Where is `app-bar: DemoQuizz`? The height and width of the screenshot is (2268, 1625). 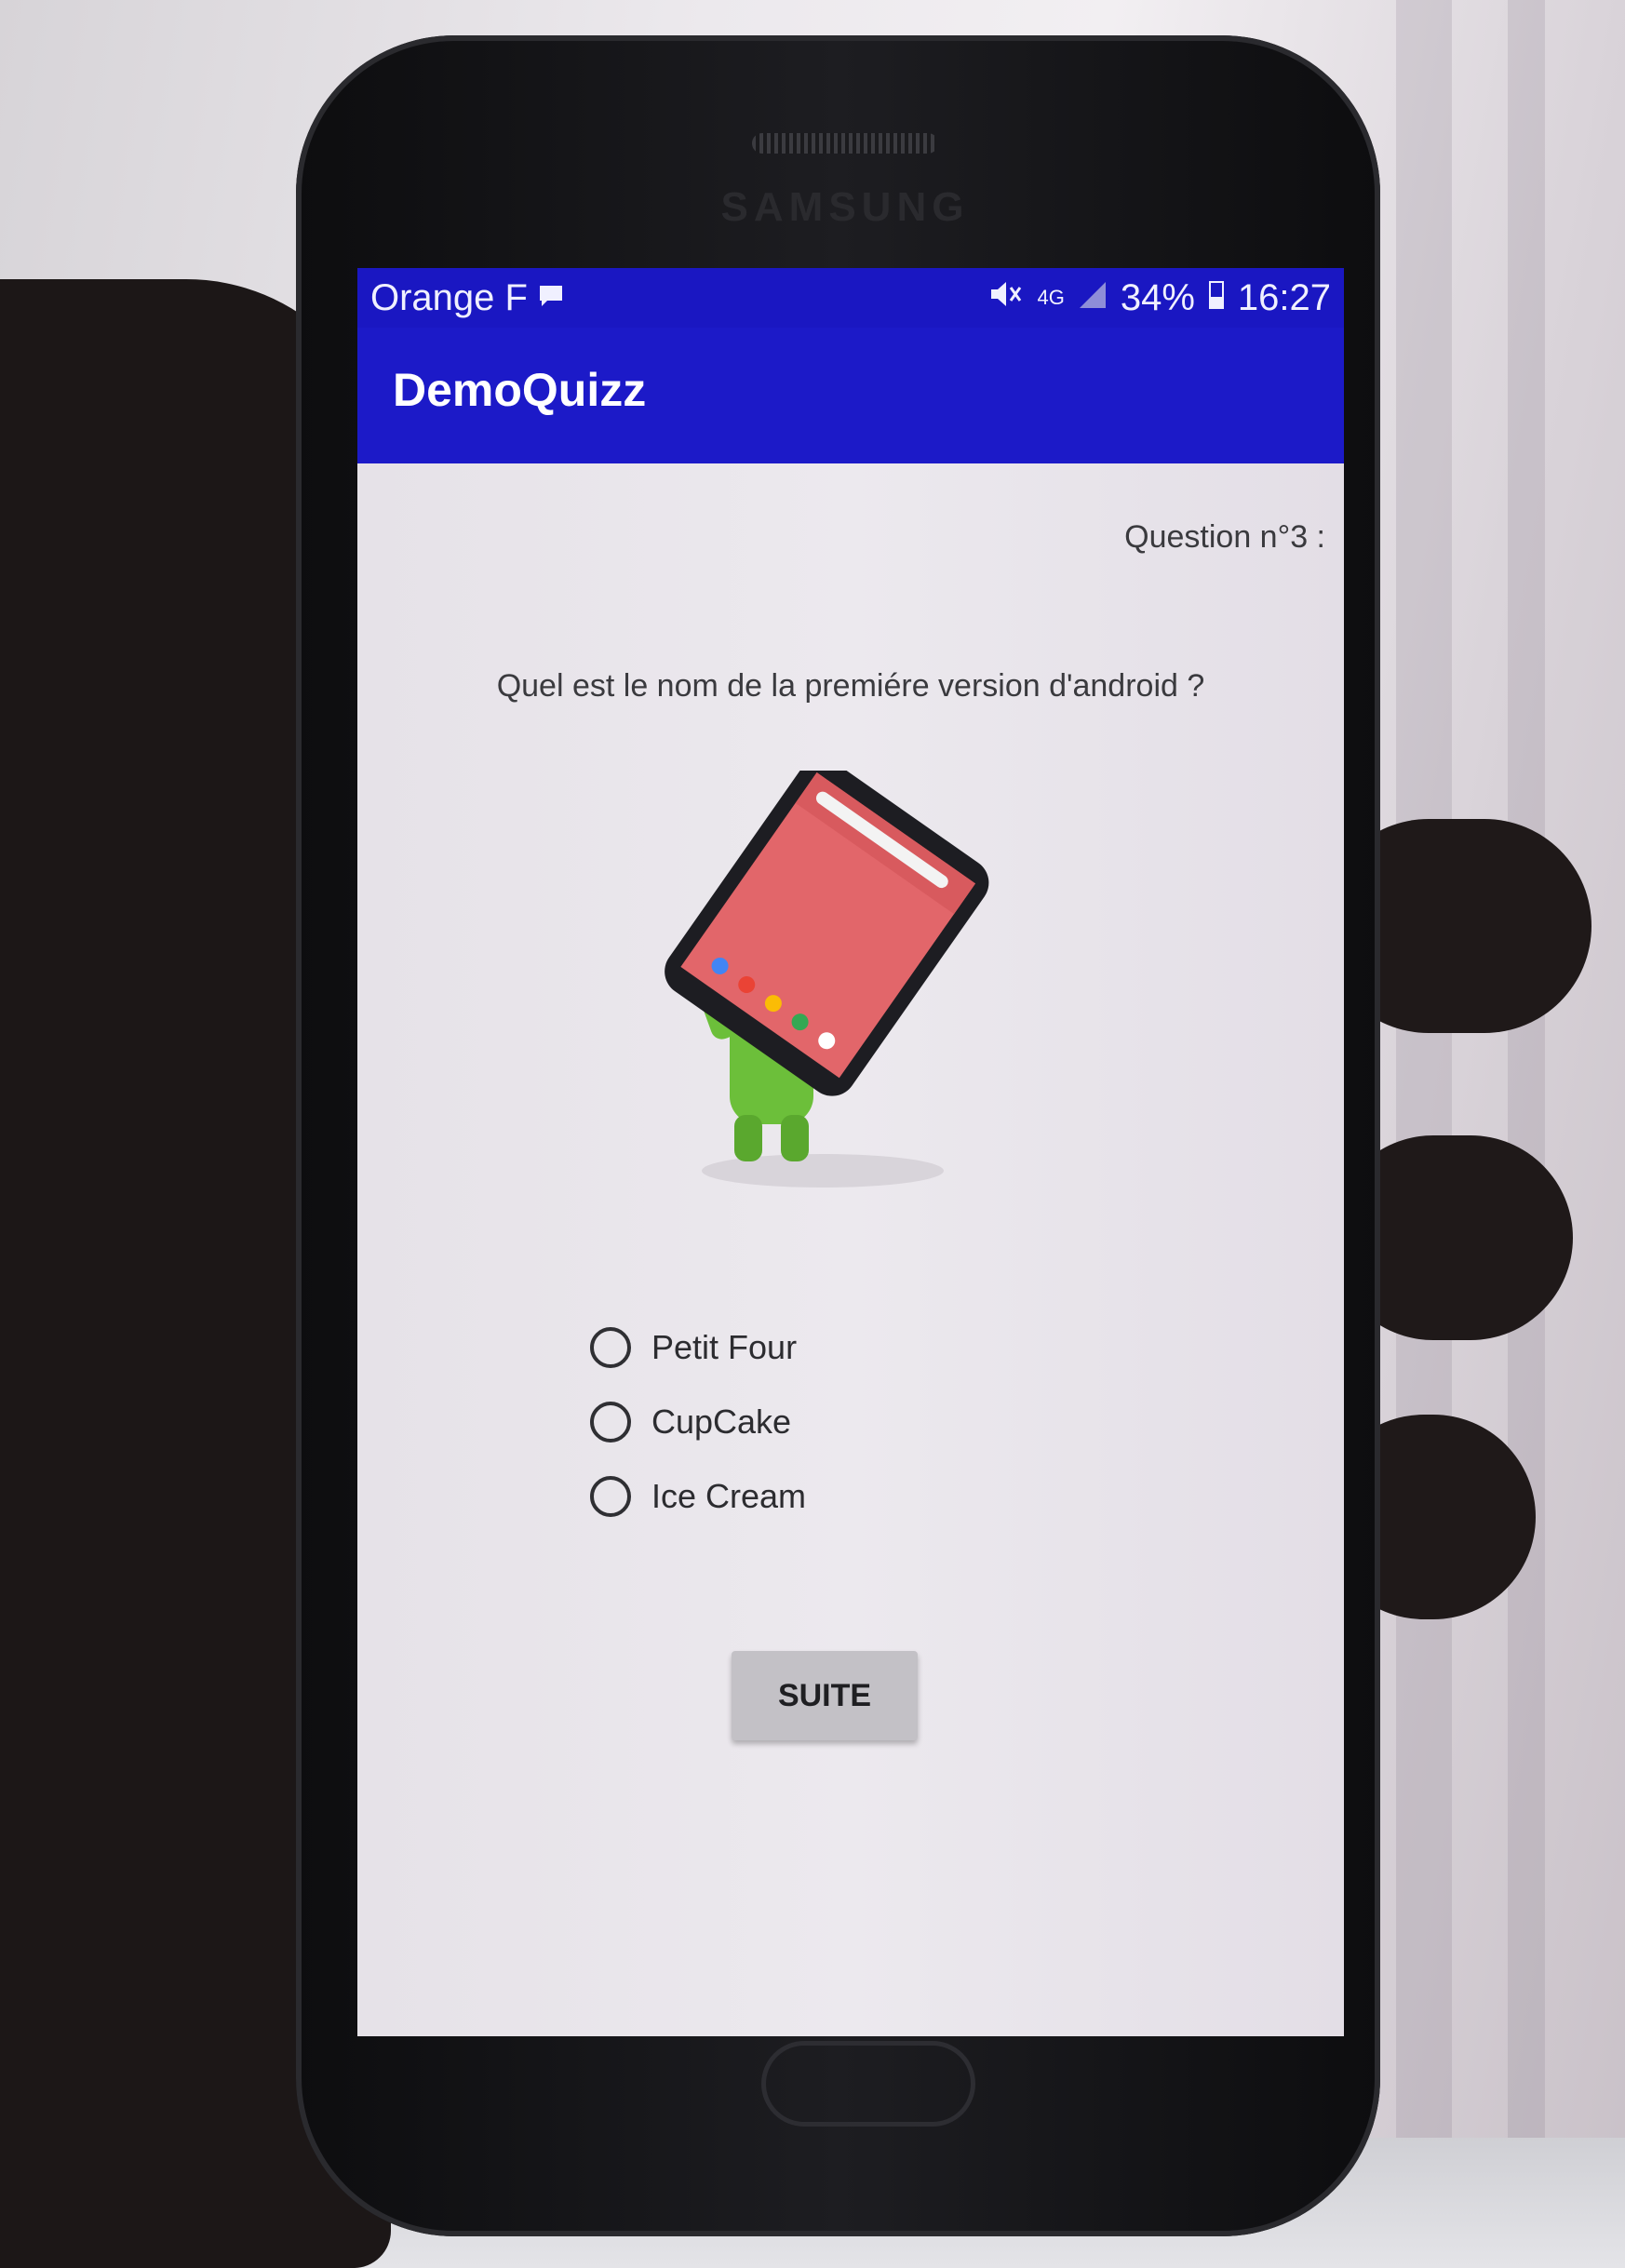 app-bar: DemoQuizz is located at coordinates (850, 395).